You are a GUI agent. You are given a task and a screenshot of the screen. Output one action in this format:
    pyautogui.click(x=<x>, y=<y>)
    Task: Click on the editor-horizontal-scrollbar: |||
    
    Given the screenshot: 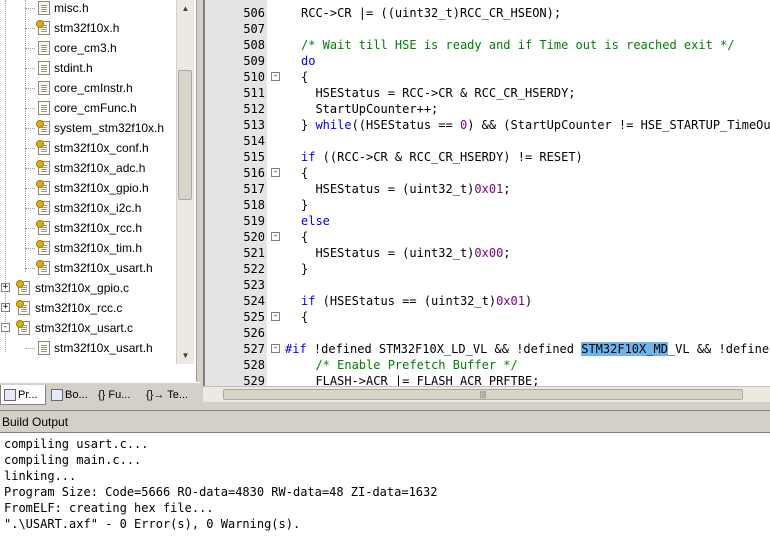 What is the action you would take?
    pyautogui.click(x=486, y=394)
    